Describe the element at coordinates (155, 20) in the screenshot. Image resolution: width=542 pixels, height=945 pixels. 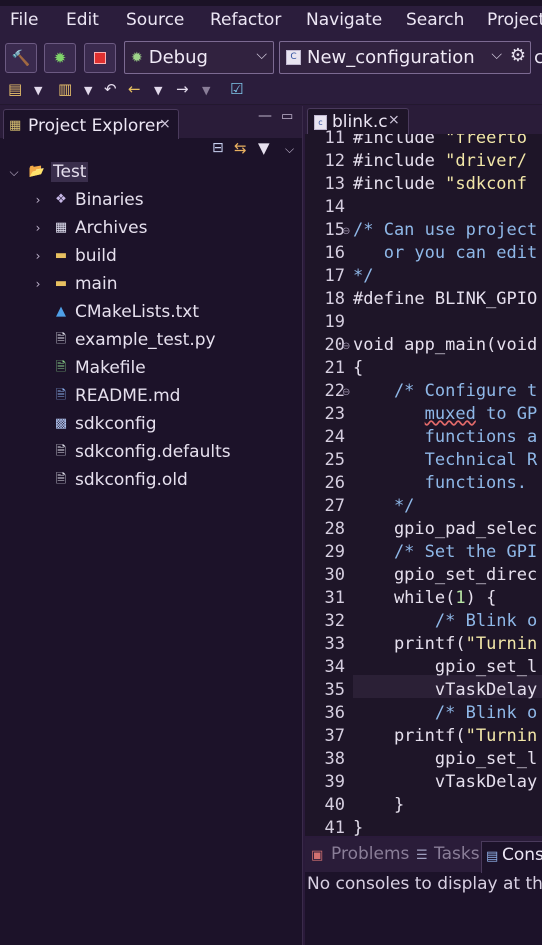
I see `menu-source: Source` at that location.